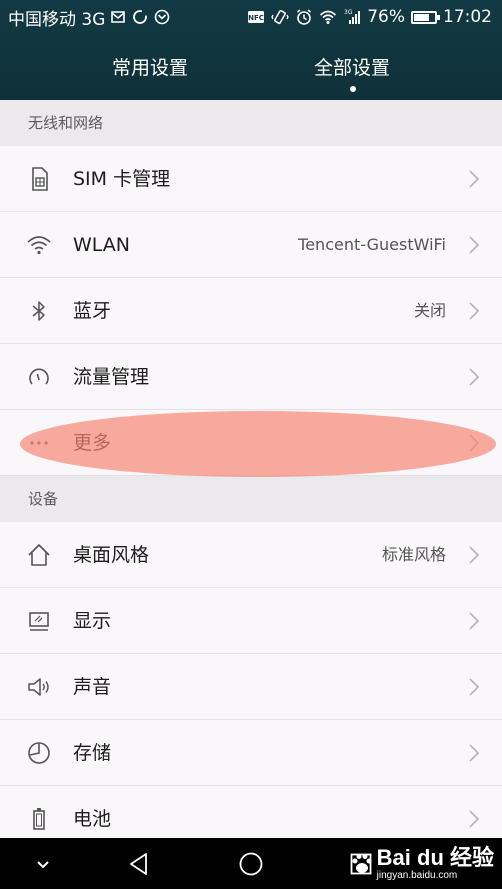 The height and width of the screenshot is (889, 502). Describe the element at coordinates (39, 377) in the screenshot. I see `data-usage-icon` at that location.